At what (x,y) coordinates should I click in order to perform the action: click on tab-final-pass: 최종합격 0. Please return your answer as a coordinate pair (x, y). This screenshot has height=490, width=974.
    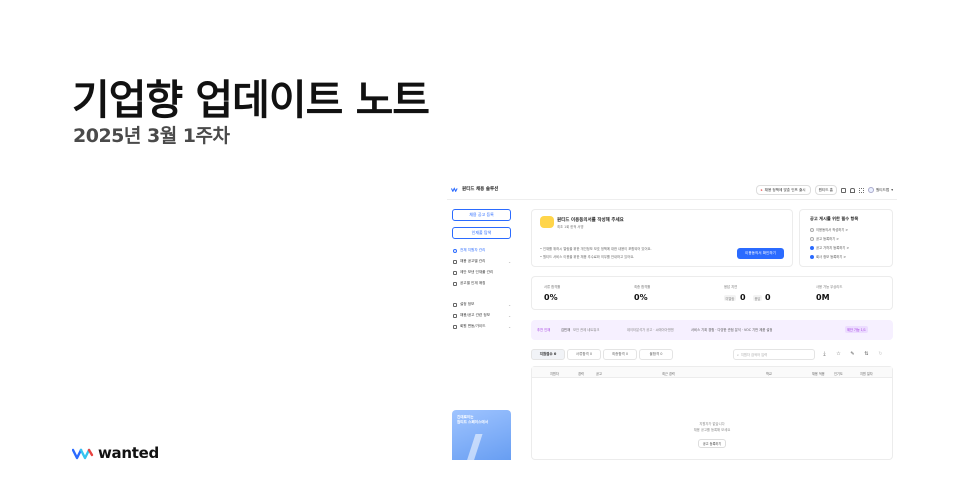
    Looking at the image, I should click on (620, 354).